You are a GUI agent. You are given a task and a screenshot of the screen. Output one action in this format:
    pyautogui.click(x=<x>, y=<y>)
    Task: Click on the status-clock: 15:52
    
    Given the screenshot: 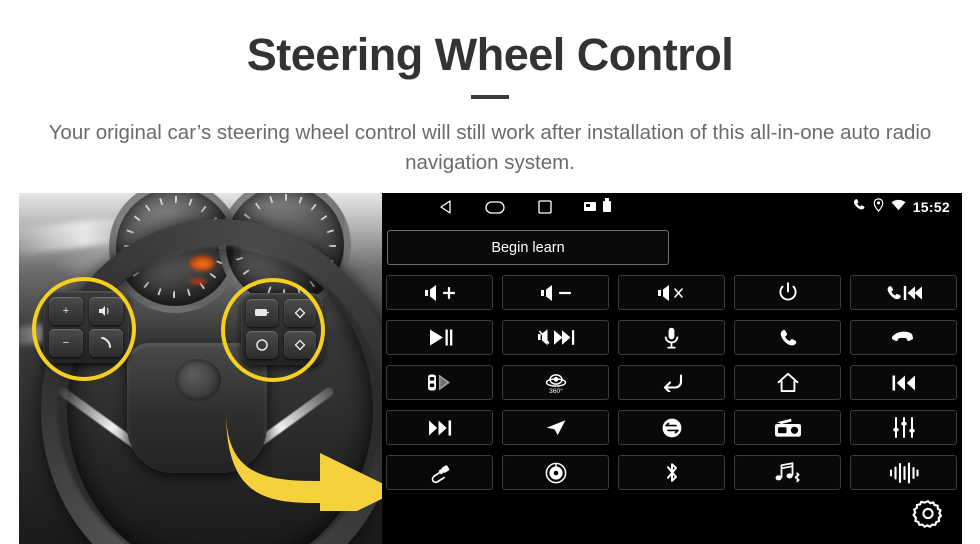 What is the action you would take?
    pyautogui.click(x=931, y=207)
    